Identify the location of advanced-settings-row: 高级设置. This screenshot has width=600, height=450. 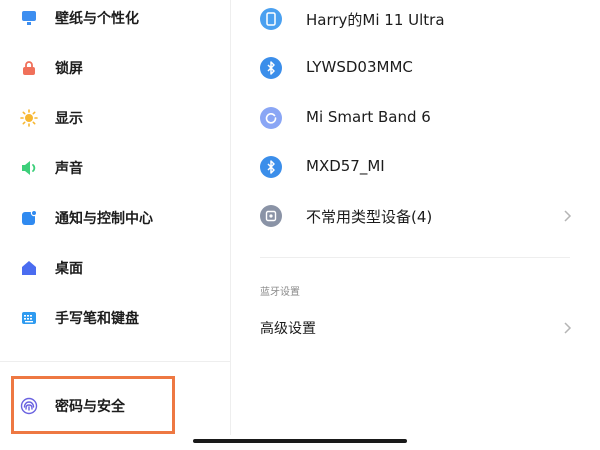
(415, 328).